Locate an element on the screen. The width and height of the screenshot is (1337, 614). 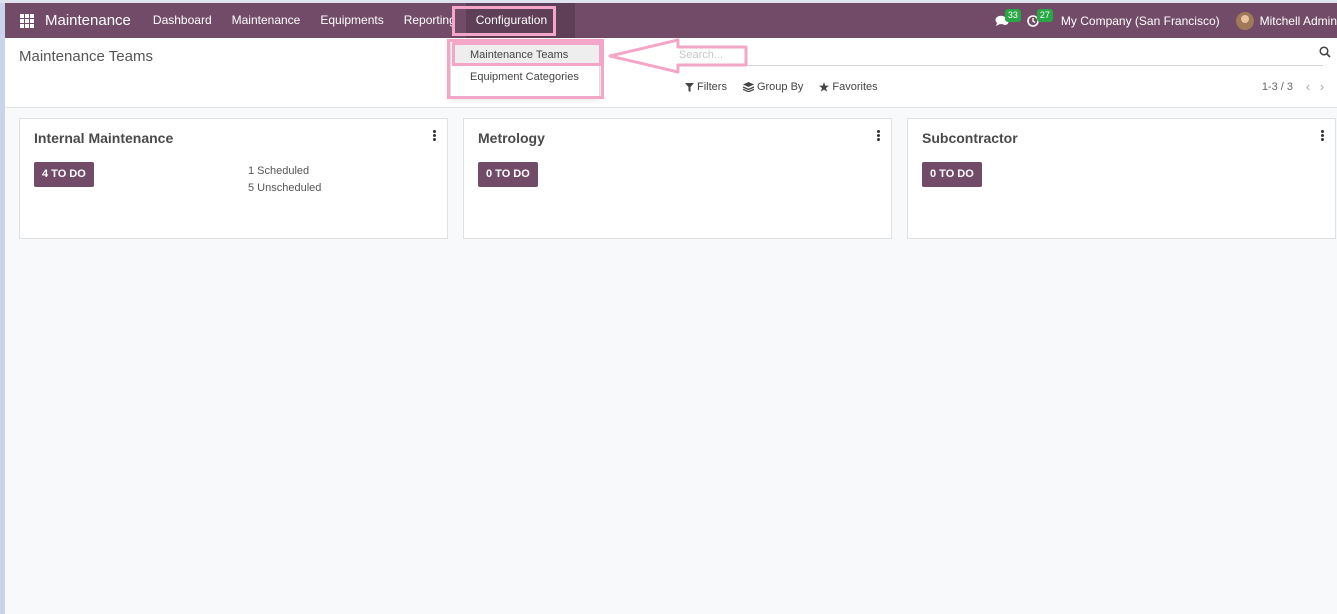
team-name: Internal Maintenance is located at coordinates (104, 138).